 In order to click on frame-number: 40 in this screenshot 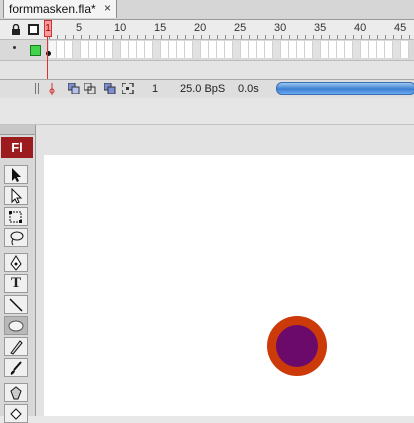, I will do `click(360, 28)`.